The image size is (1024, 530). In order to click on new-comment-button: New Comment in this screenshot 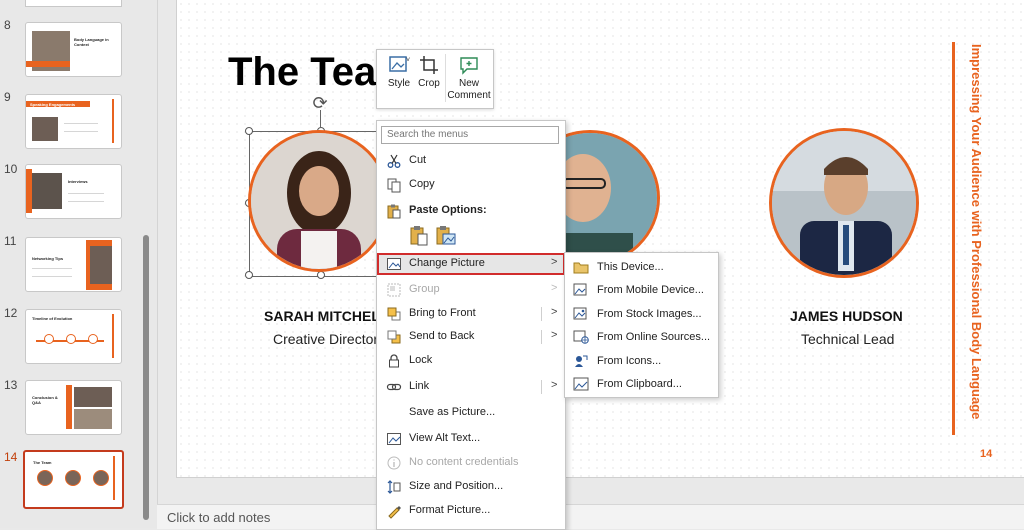, I will do `click(469, 78)`.